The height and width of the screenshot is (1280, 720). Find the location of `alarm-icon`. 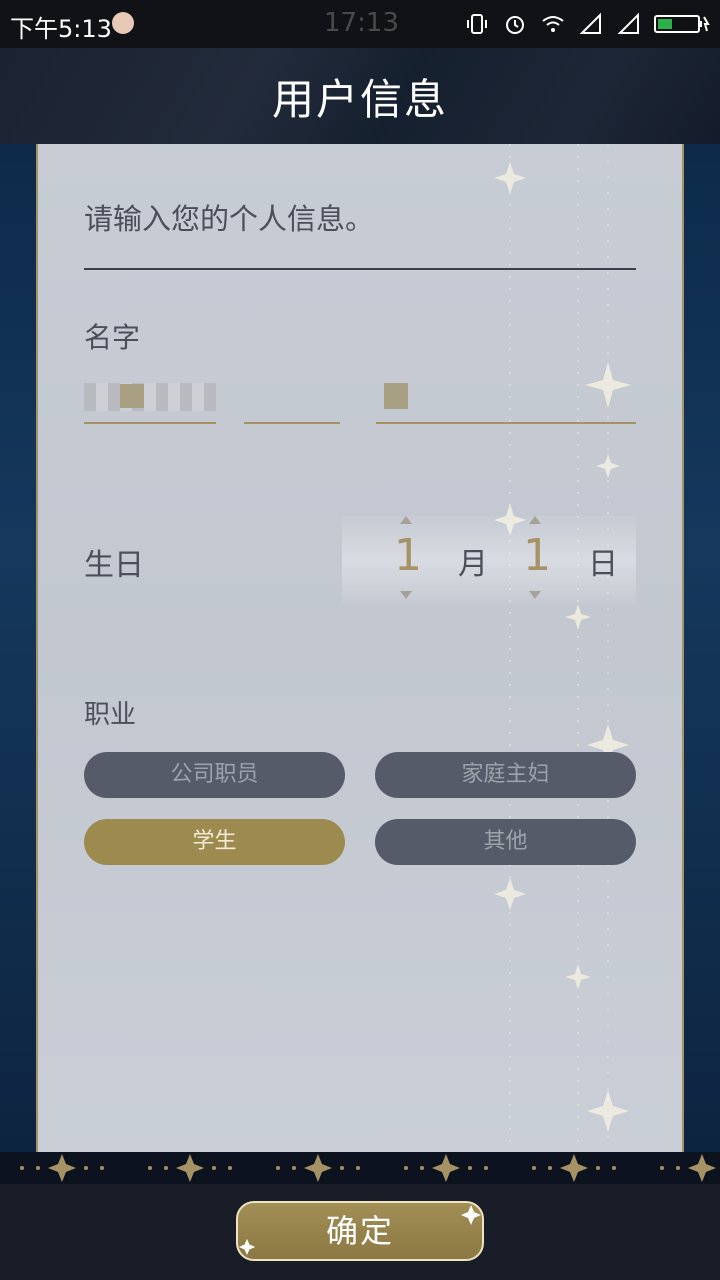

alarm-icon is located at coordinates (515, 25).